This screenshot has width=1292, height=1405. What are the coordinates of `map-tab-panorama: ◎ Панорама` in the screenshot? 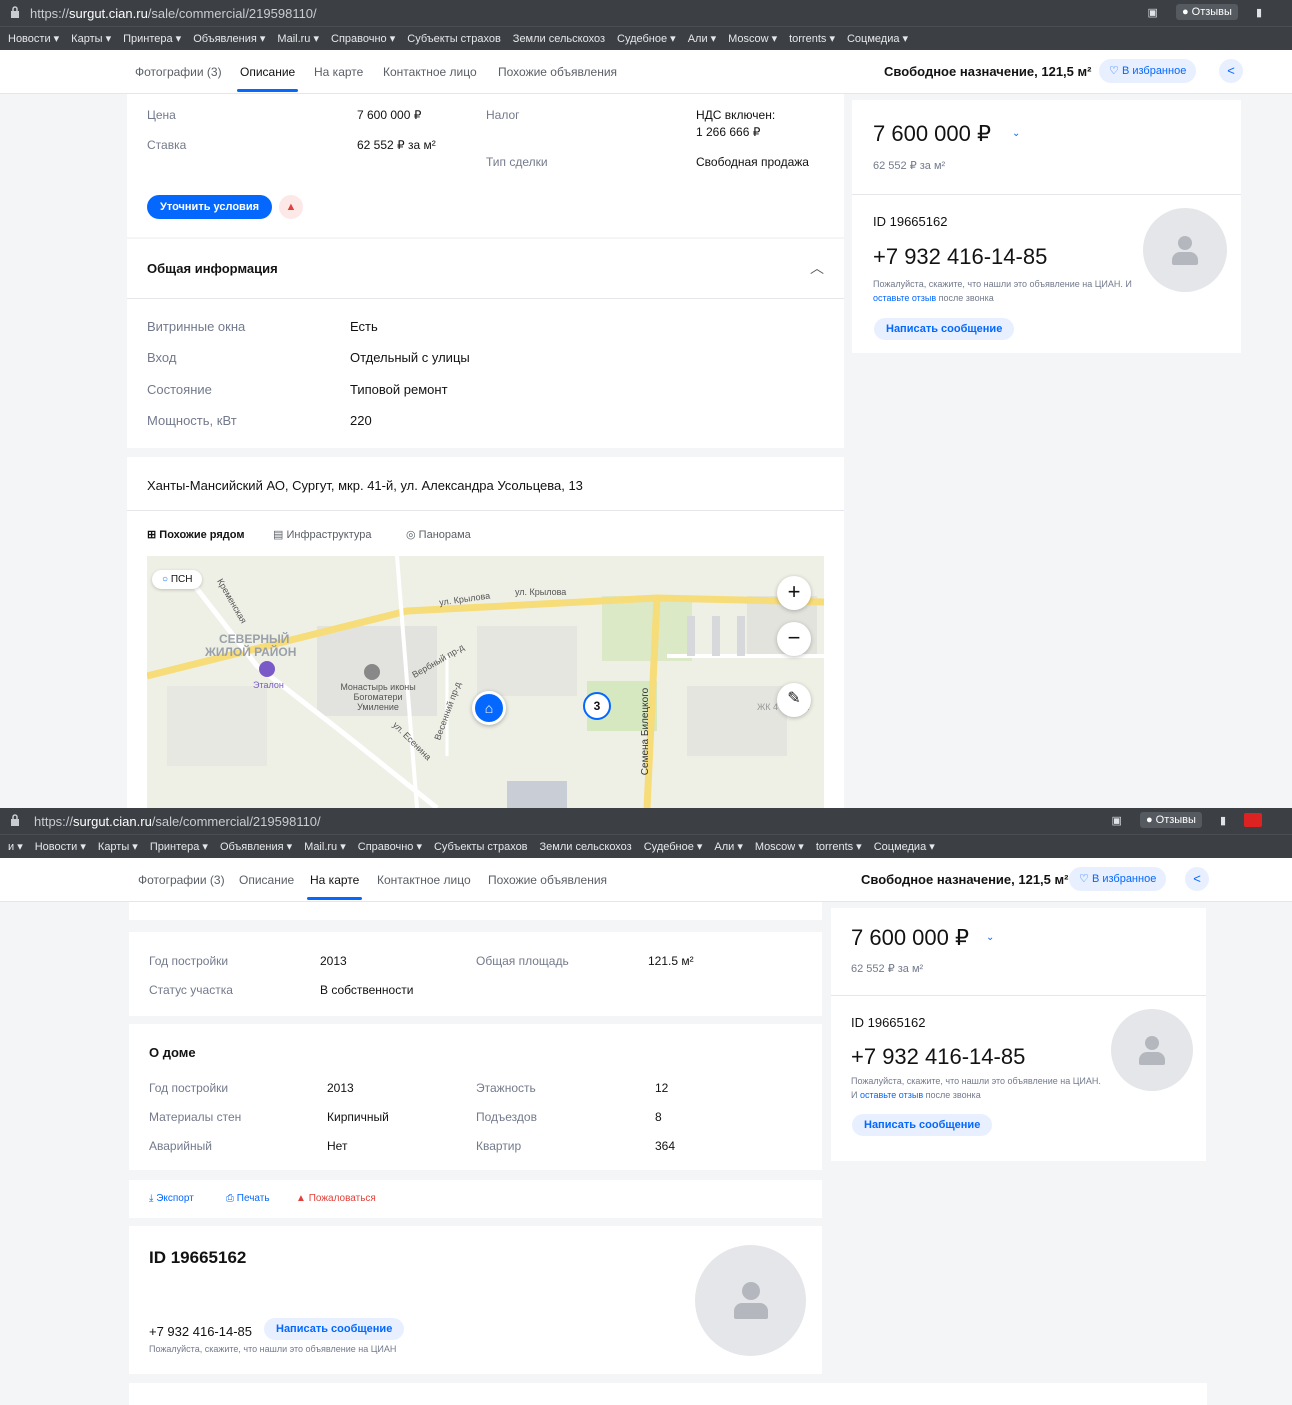 It's located at (438, 534).